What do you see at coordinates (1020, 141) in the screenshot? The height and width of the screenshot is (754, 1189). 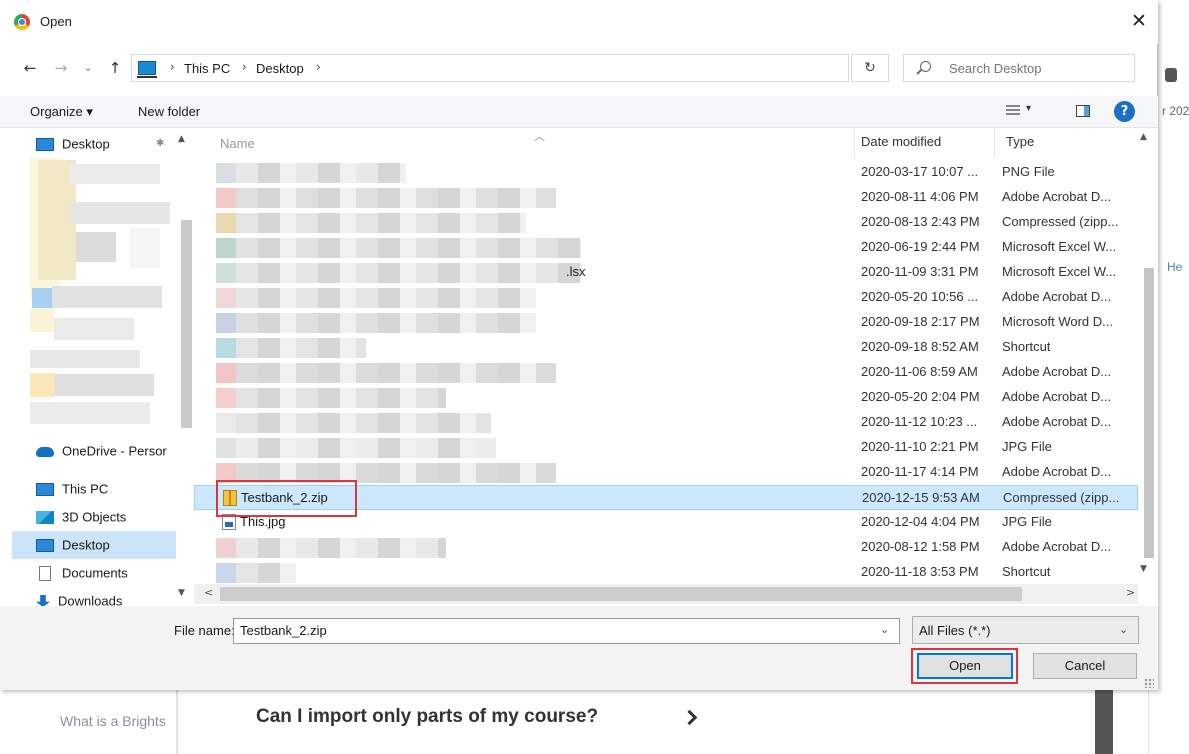 I see `column-header-type: Type` at bounding box center [1020, 141].